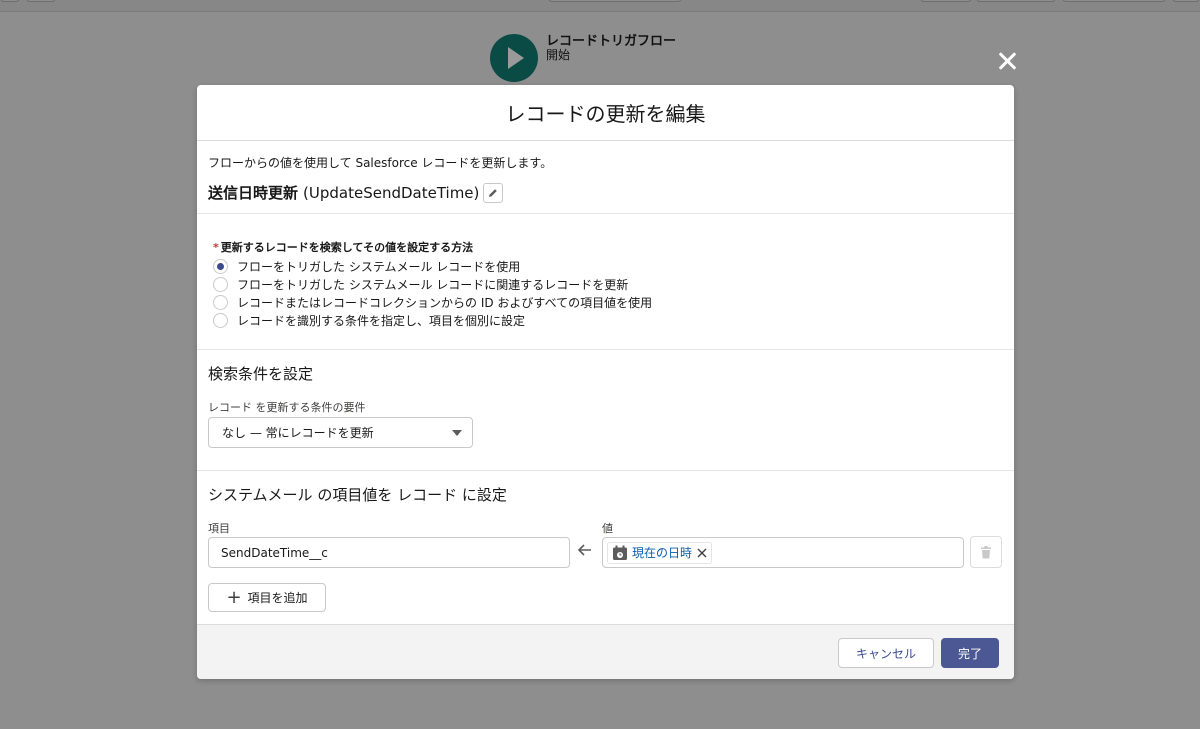 This screenshot has width=1200, height=729. I want to click on modal-description: フローからの値を使用して Salesforce レコードを更新します。, so click(380, 163).